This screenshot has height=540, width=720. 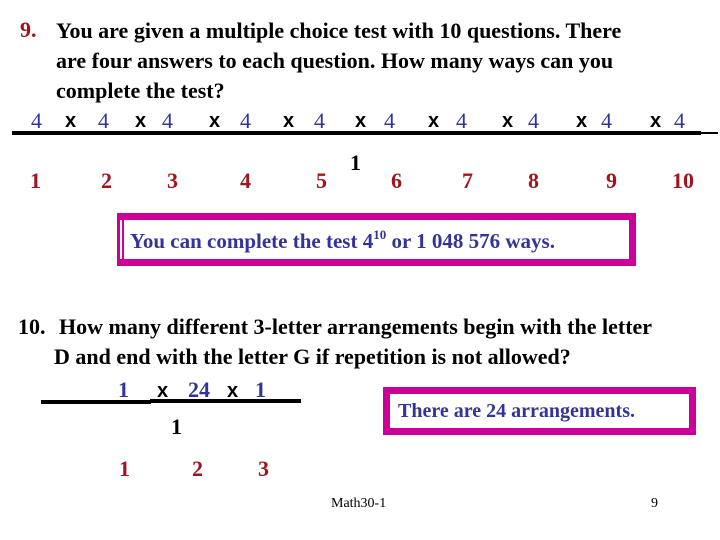 What do you see at coordinates (508, 121) in the screenshot?
I see `q9-times-7: x` at bounding box center [508, 121].